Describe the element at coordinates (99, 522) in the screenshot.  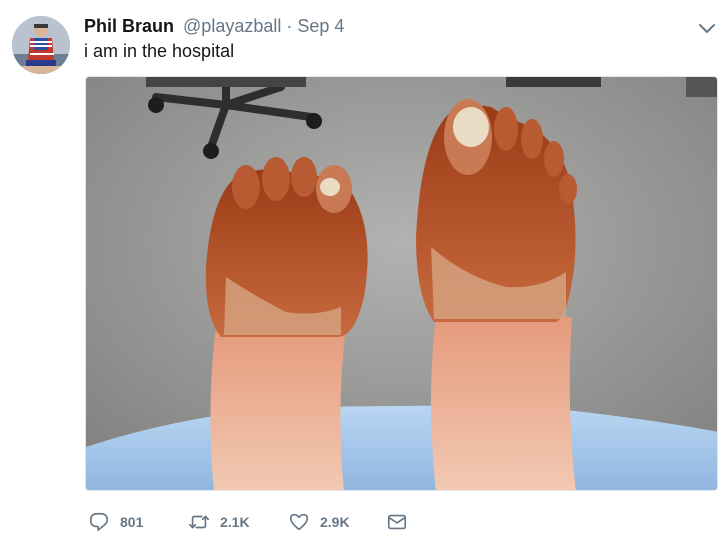
I see `reply-icon` at that location.